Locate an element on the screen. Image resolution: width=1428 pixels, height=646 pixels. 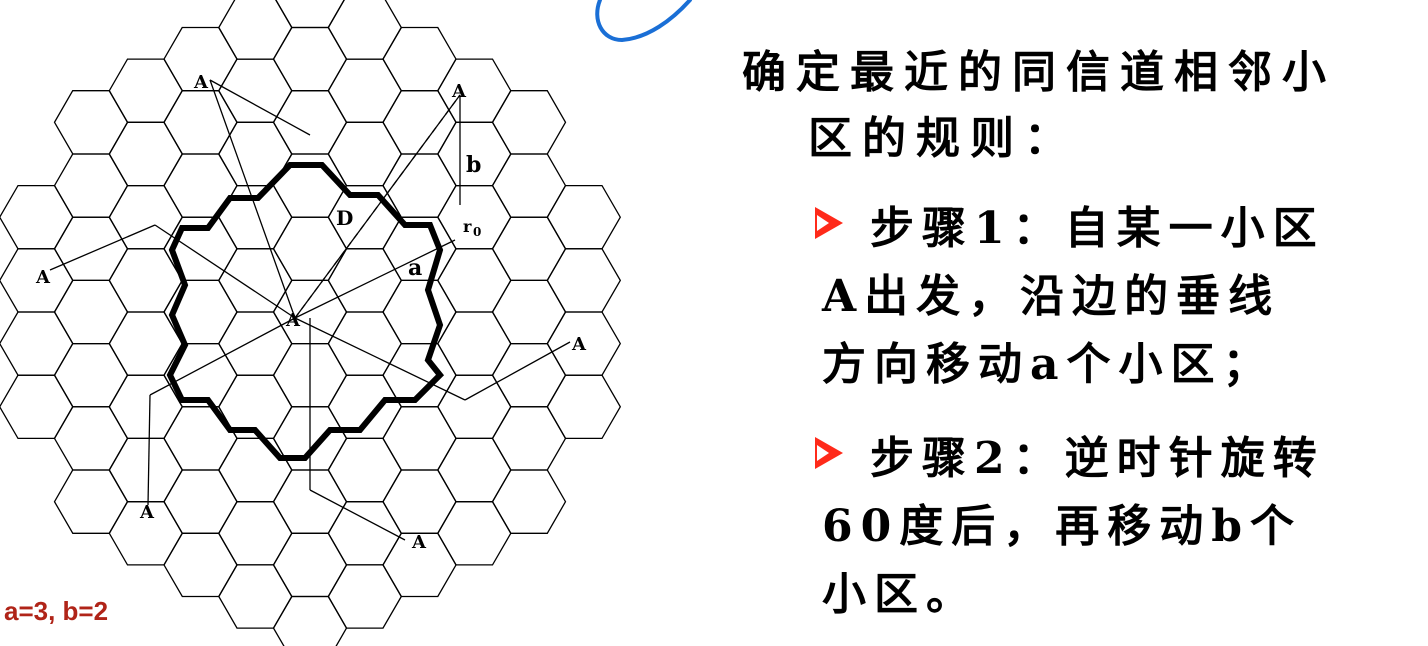
radius-r-subscript: 0 is located at coordinates (477, 232).